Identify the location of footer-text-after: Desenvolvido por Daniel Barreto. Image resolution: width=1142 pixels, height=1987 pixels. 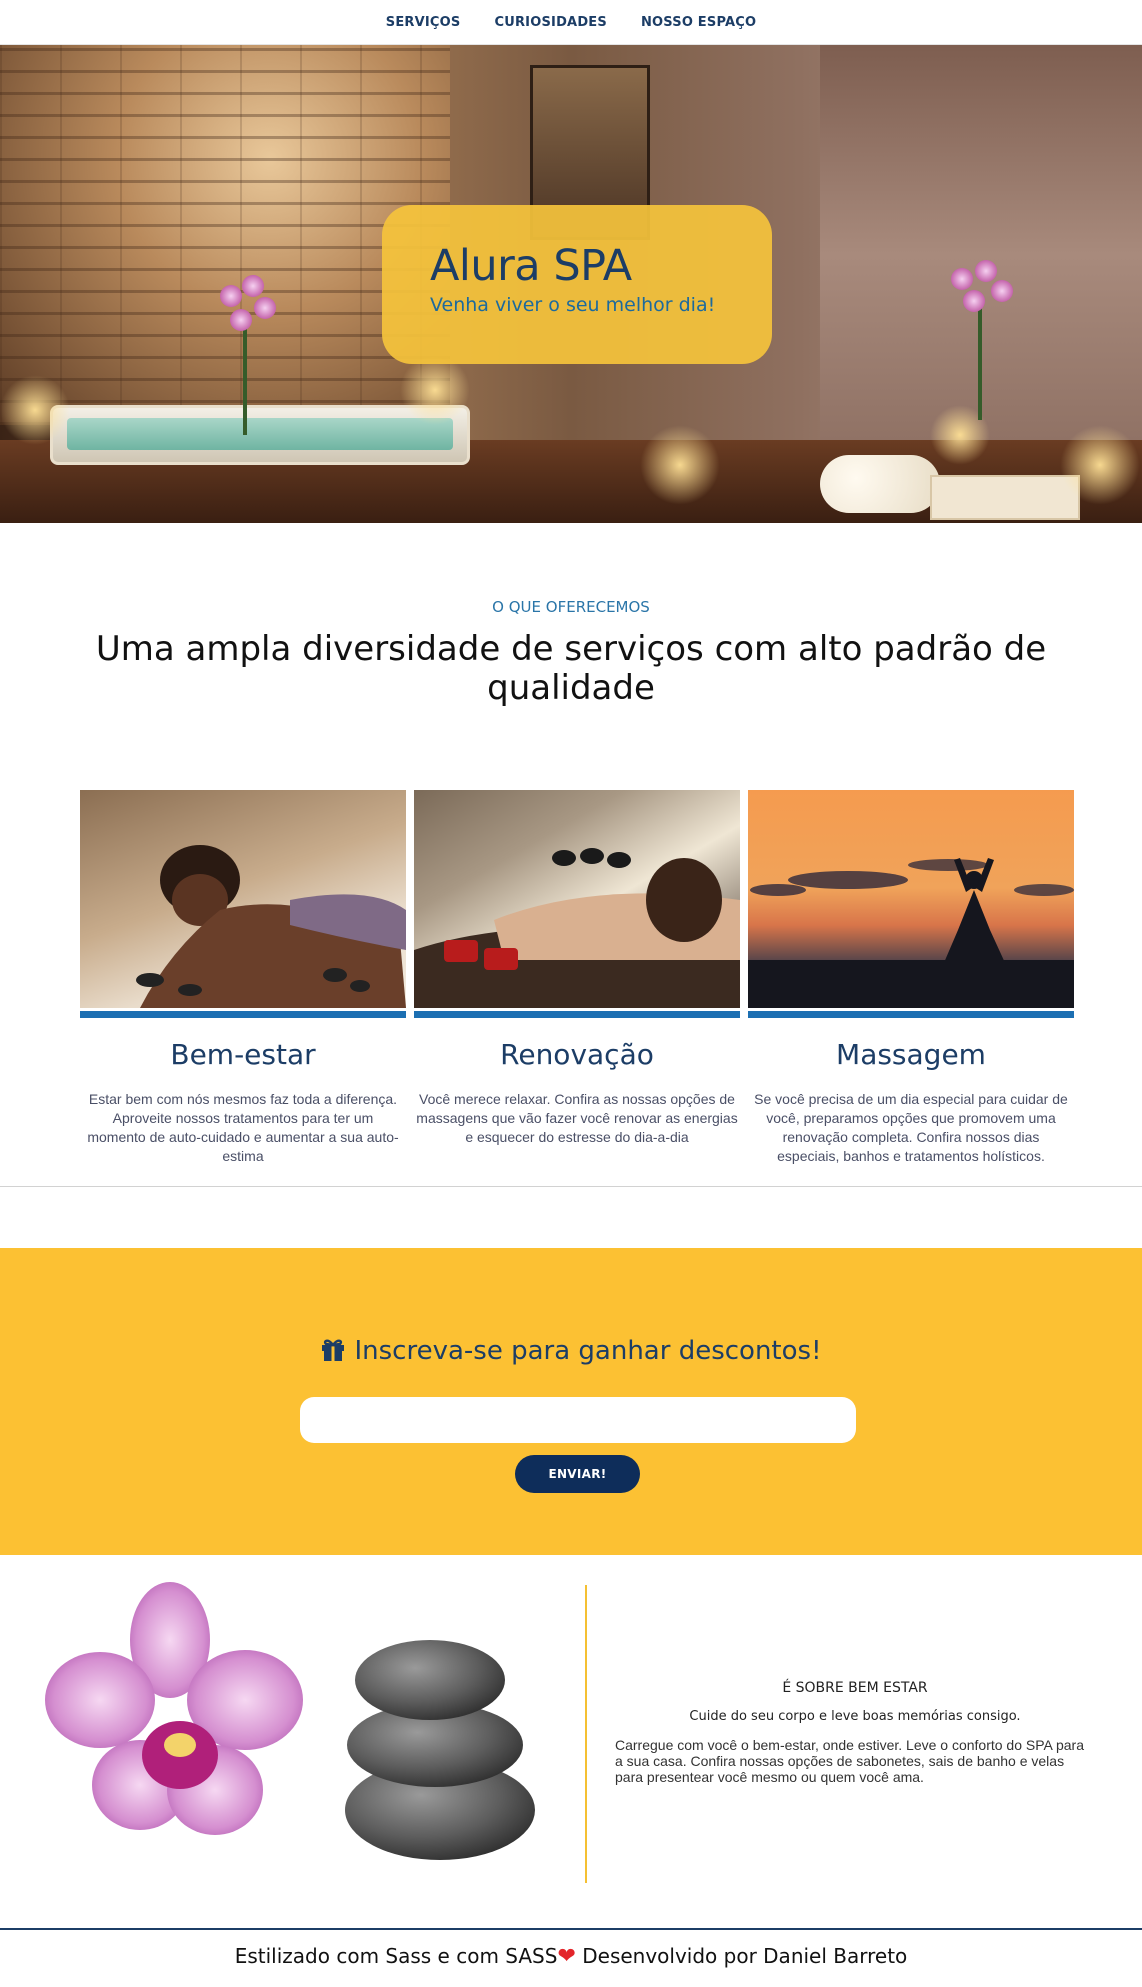
(741, 1956).